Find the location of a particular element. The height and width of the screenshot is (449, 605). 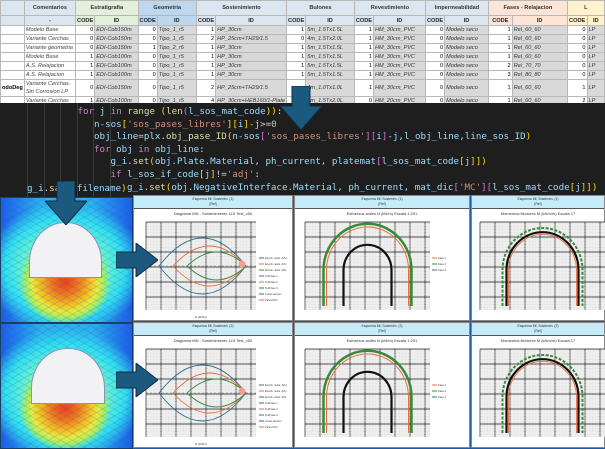

comment-cell: Variante geometria is located at coordinates (50, 48).